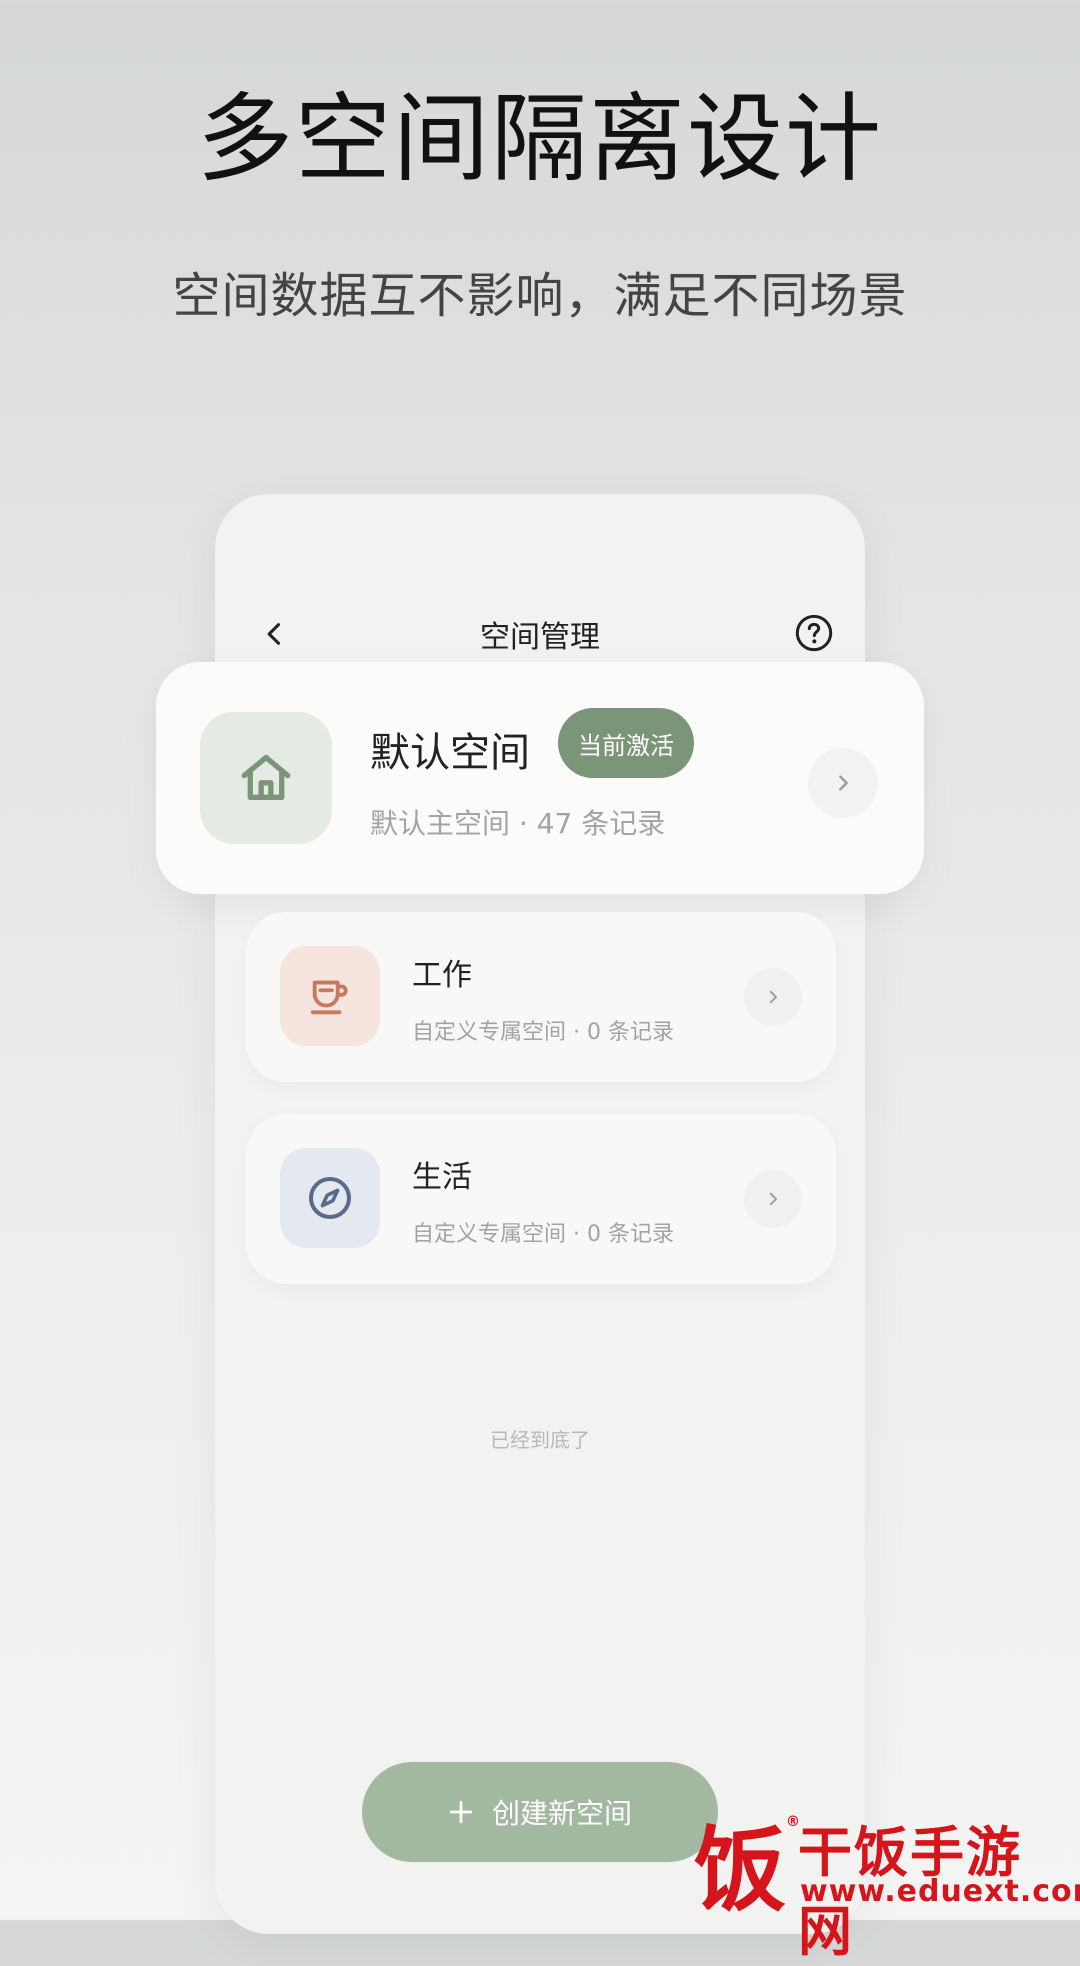 The image size is (1080, 1966). I want to click on page-title: 空间管理, so click(540, 637).